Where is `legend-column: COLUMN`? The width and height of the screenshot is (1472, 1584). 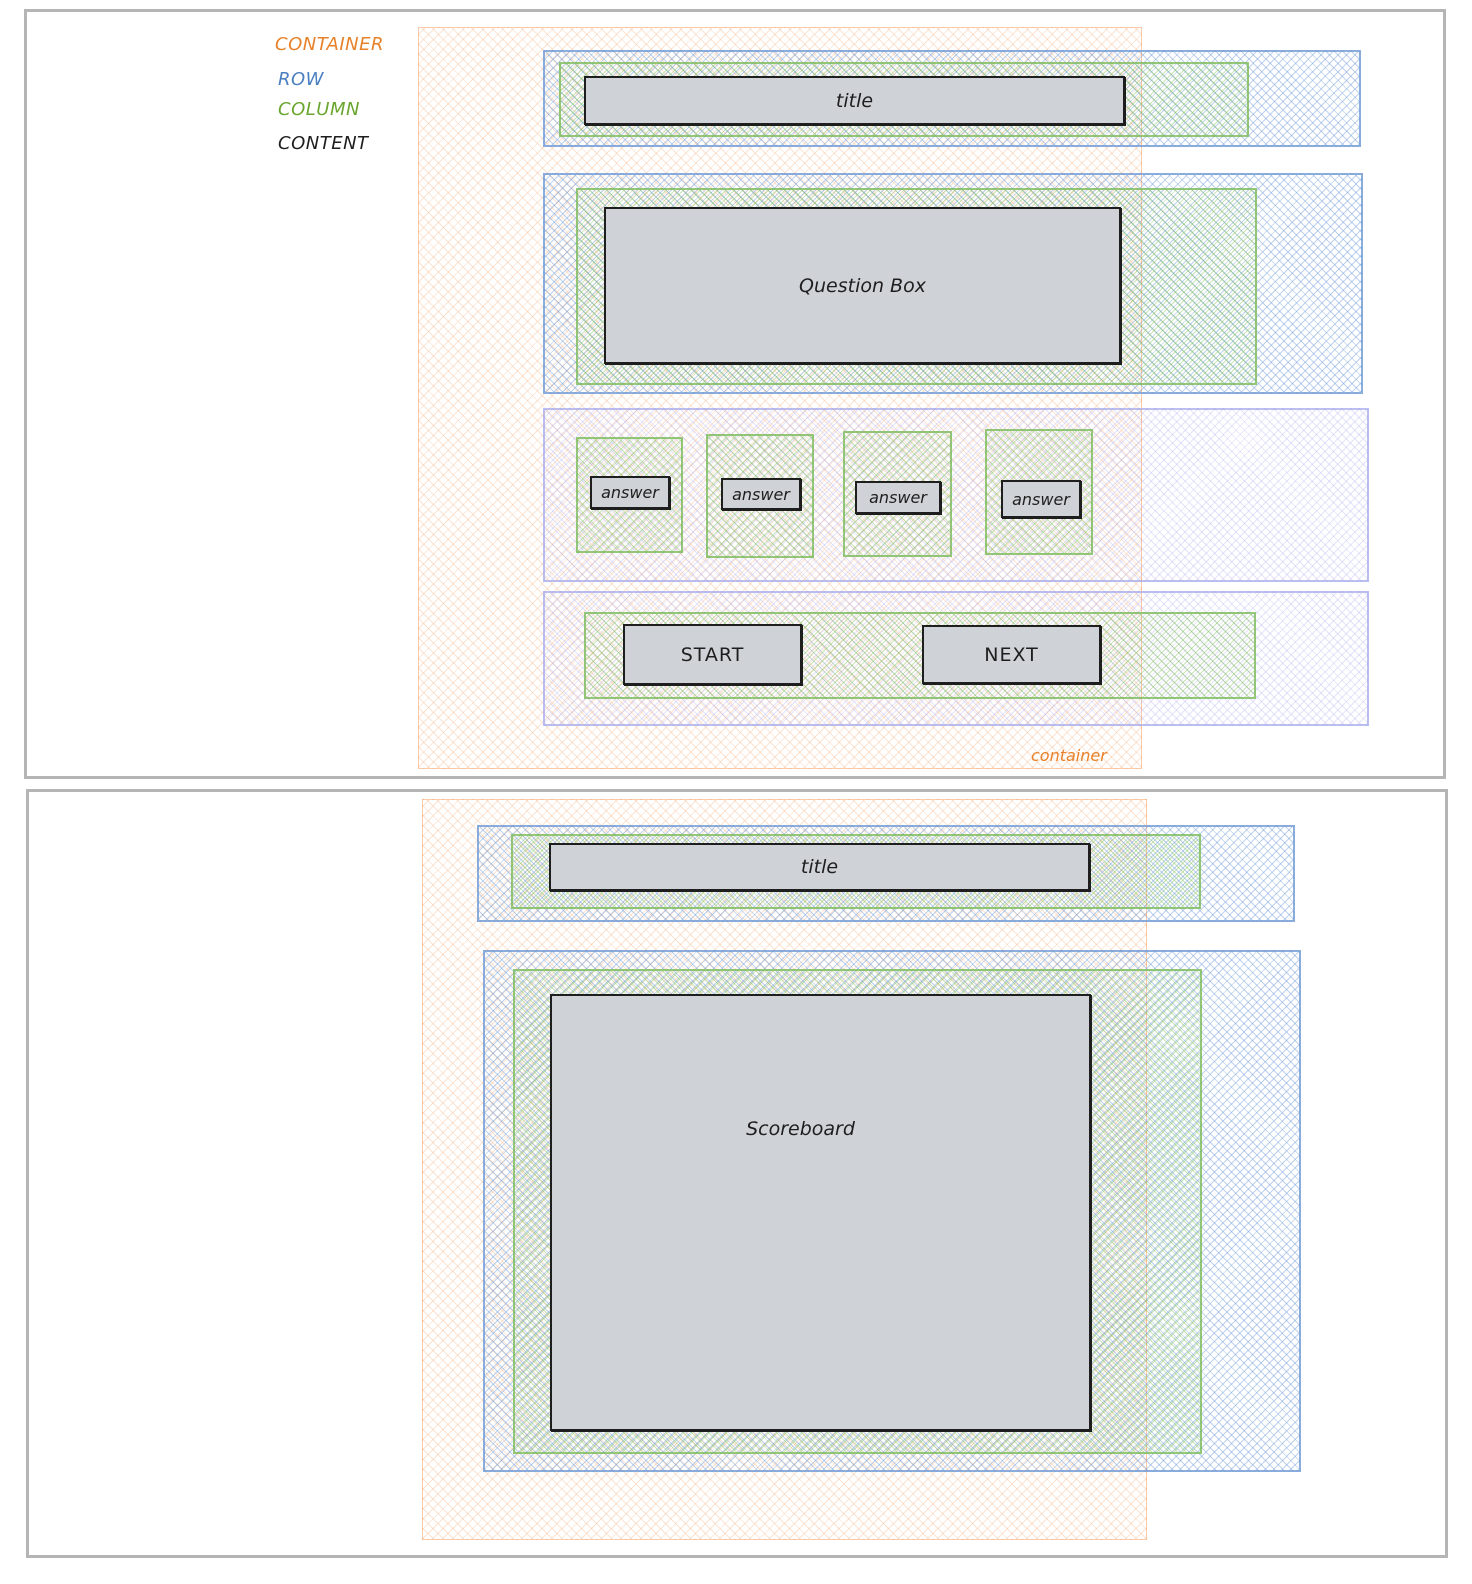 legend-column: COLUMN is located at coordinates (319, 109).